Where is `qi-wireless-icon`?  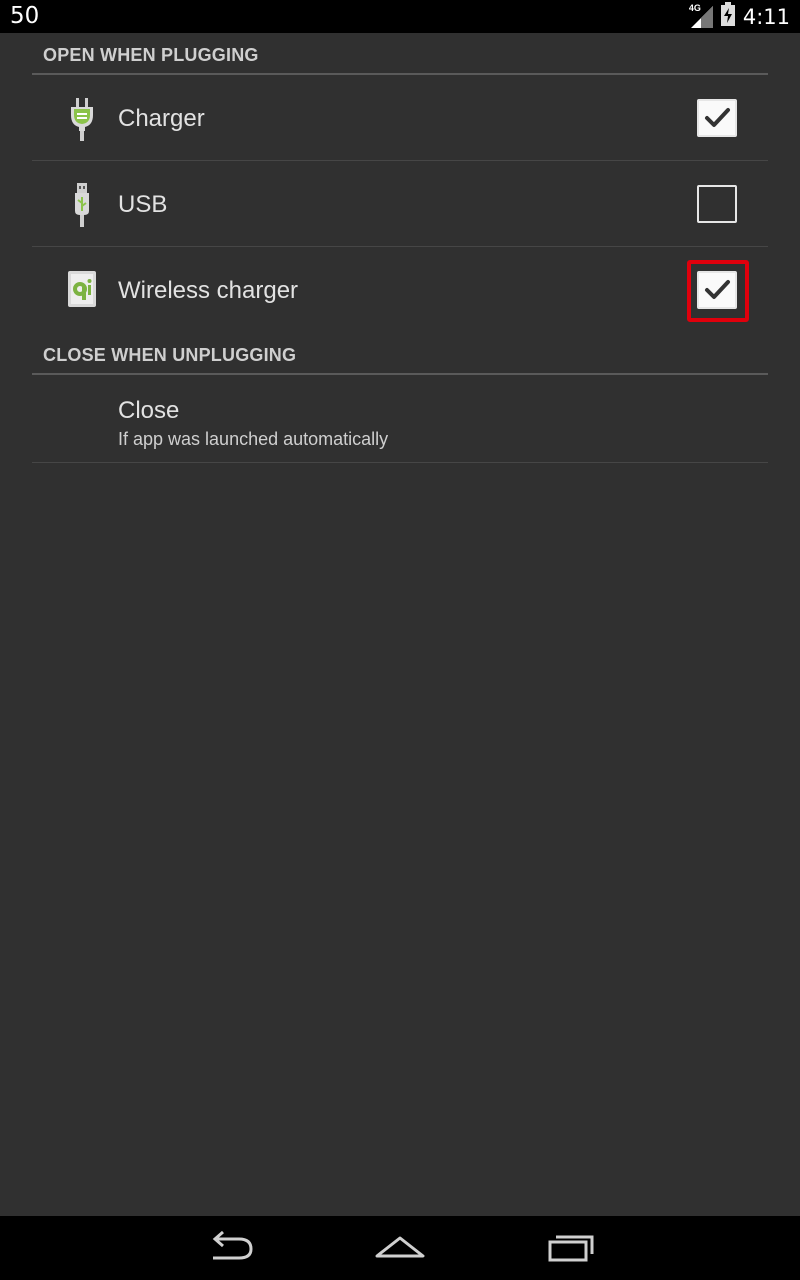 qi-wireless-icon is located at coordinates (82, 291).